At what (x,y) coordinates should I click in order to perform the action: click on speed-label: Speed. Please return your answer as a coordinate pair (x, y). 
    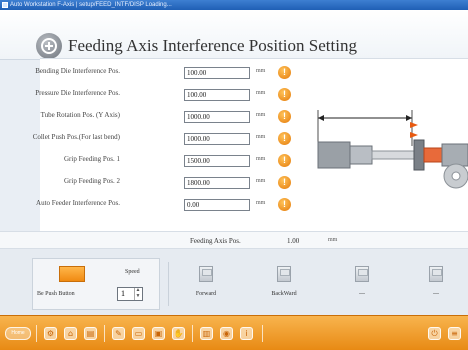
    Looking at the image, I should click on (132, 272).